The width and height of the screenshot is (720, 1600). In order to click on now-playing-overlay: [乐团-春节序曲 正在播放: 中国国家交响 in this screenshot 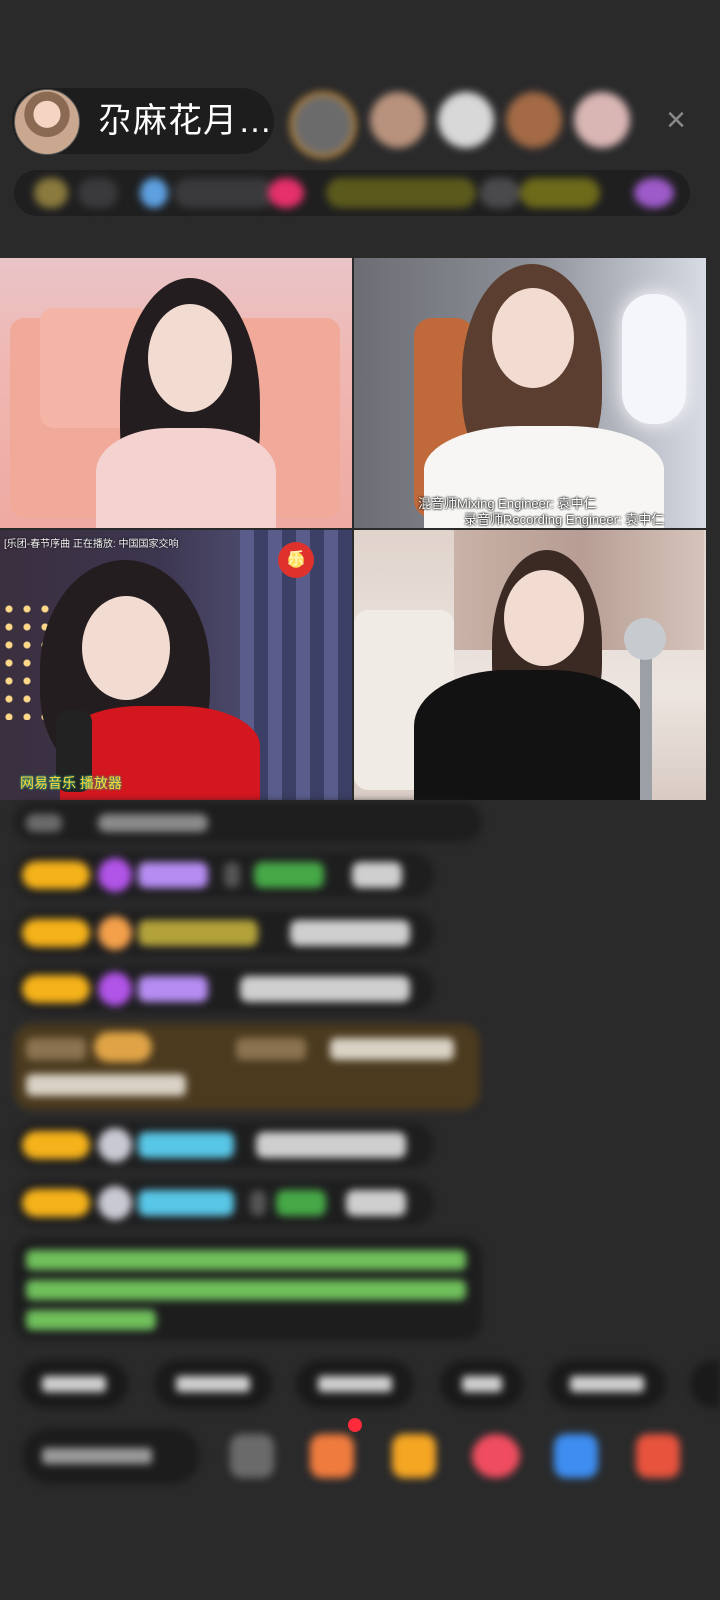, I will do `click(91, 544)`.